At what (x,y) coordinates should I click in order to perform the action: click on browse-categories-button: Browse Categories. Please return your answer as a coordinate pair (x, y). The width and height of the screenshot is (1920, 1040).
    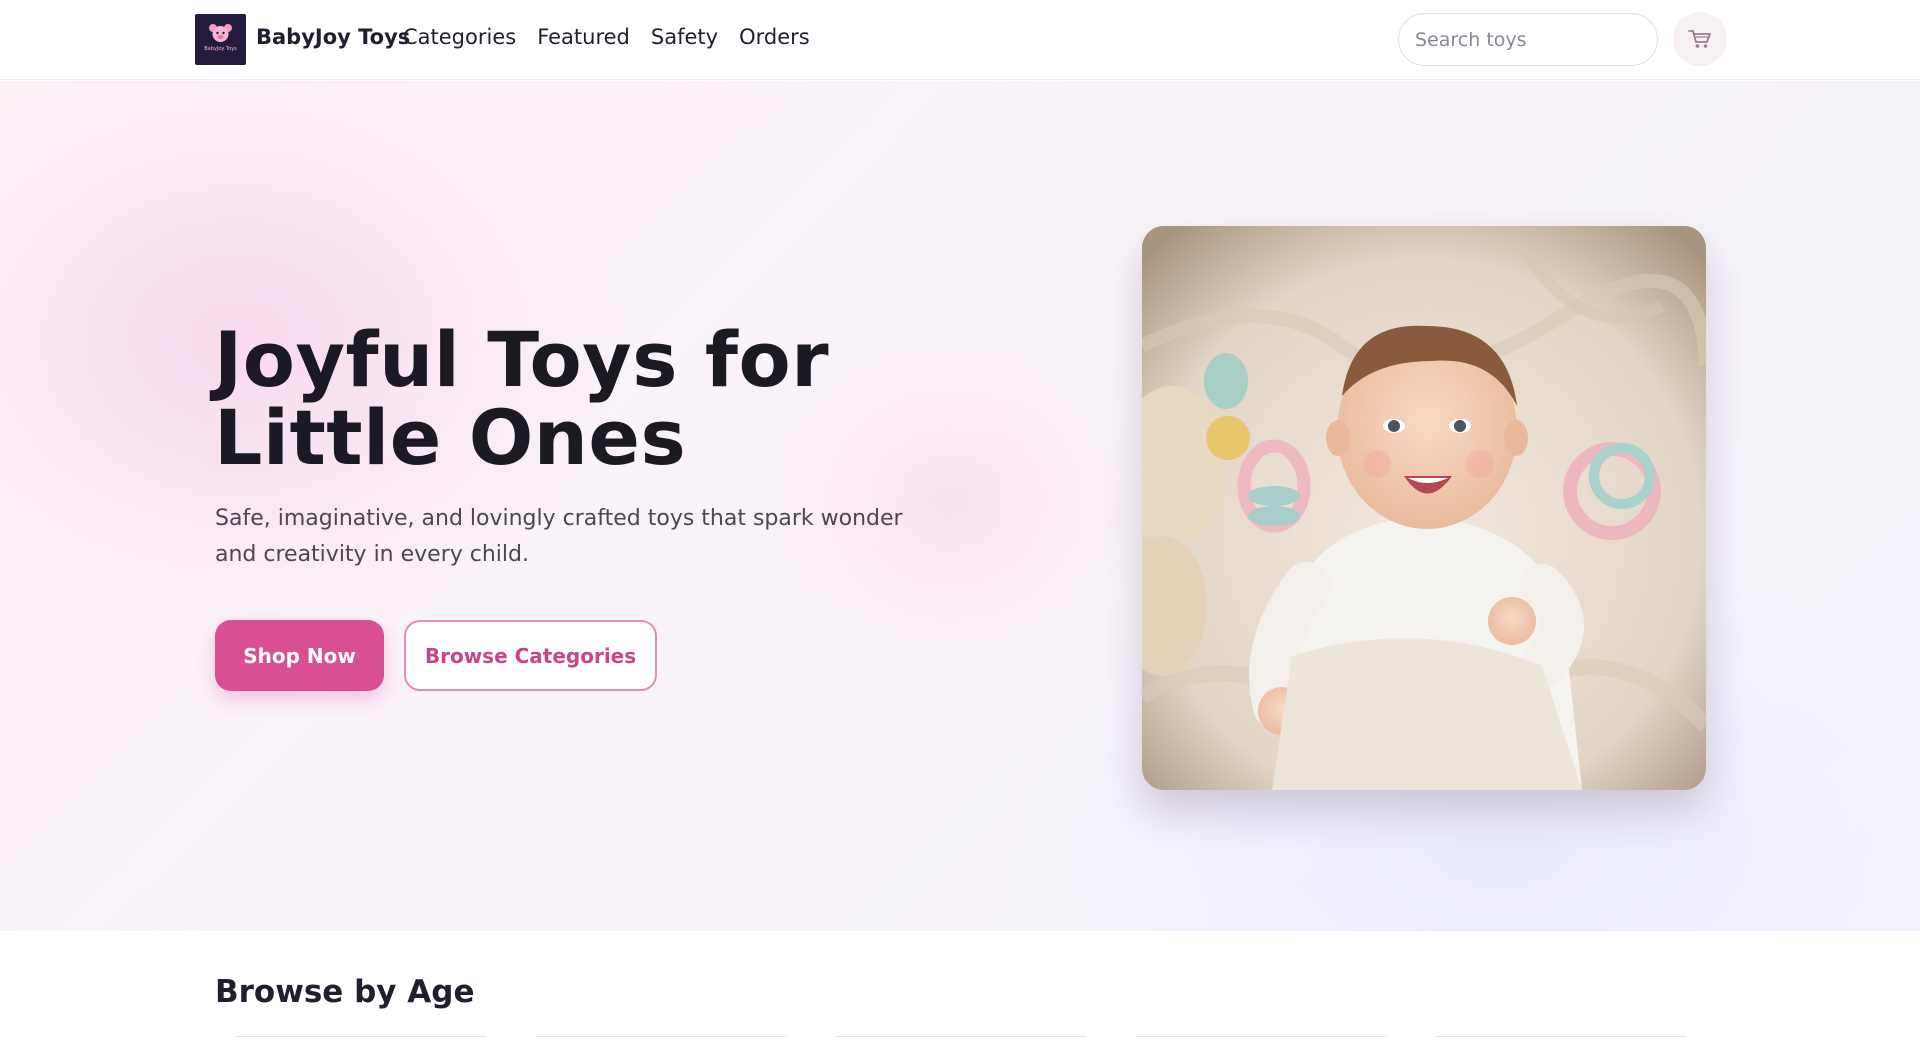
    Looking at the image, I should click on (530, 655).